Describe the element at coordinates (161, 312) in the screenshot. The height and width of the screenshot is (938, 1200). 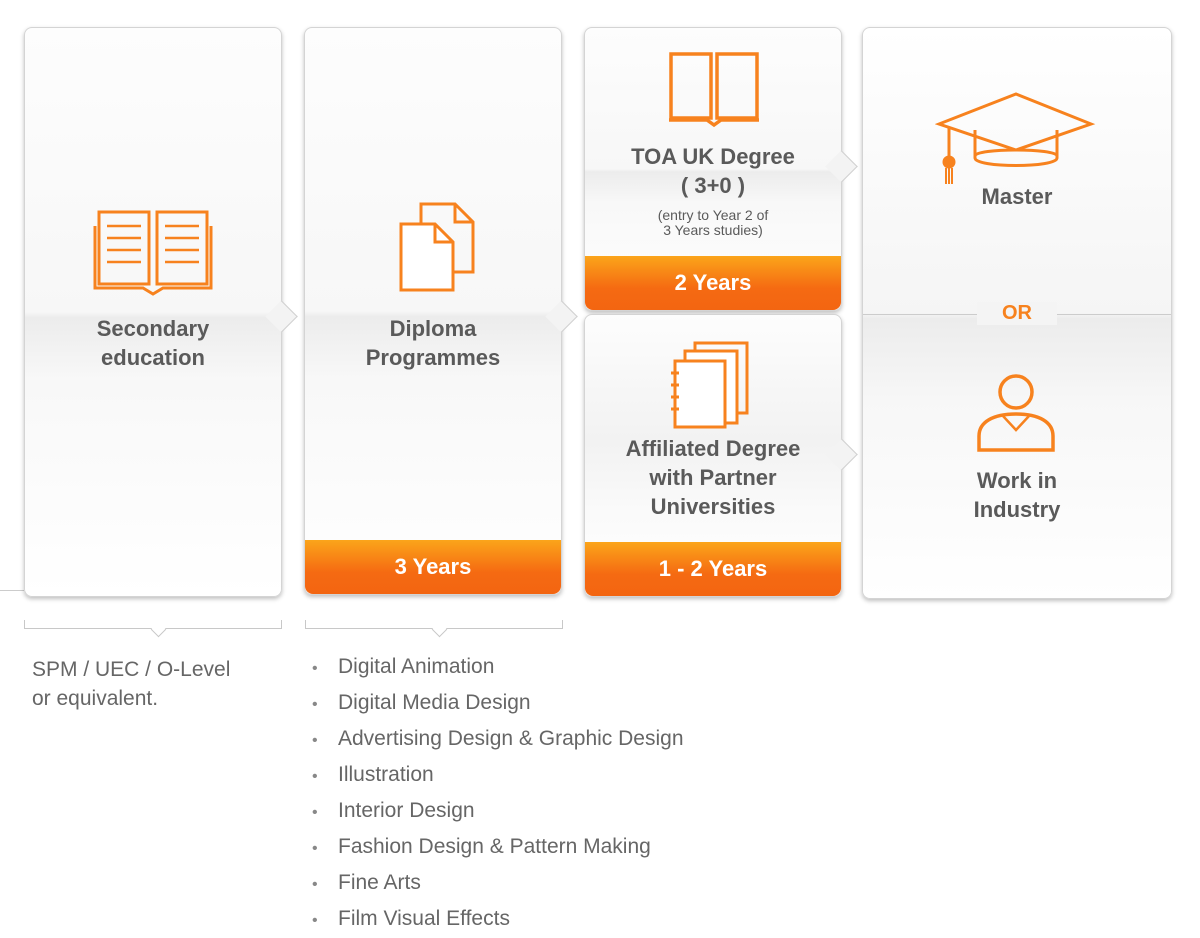
I see `secondary-education-card: Secondary education` at that location.